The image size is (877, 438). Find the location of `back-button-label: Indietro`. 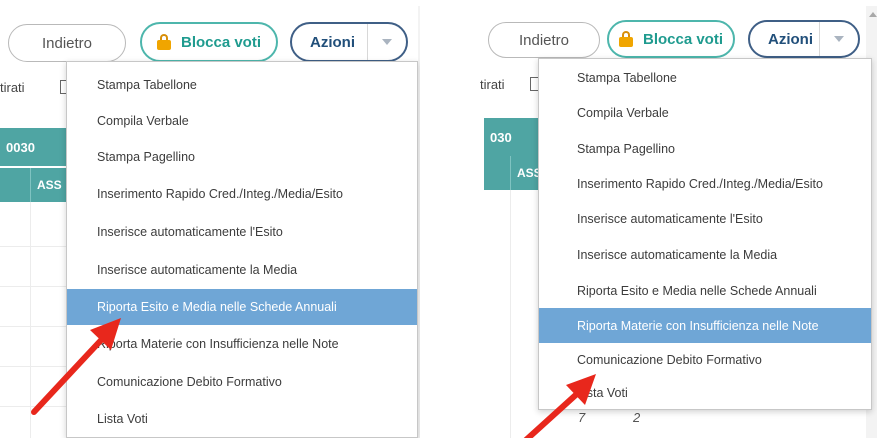

back-button-label: Indietro is located at coordinates (67, 43).